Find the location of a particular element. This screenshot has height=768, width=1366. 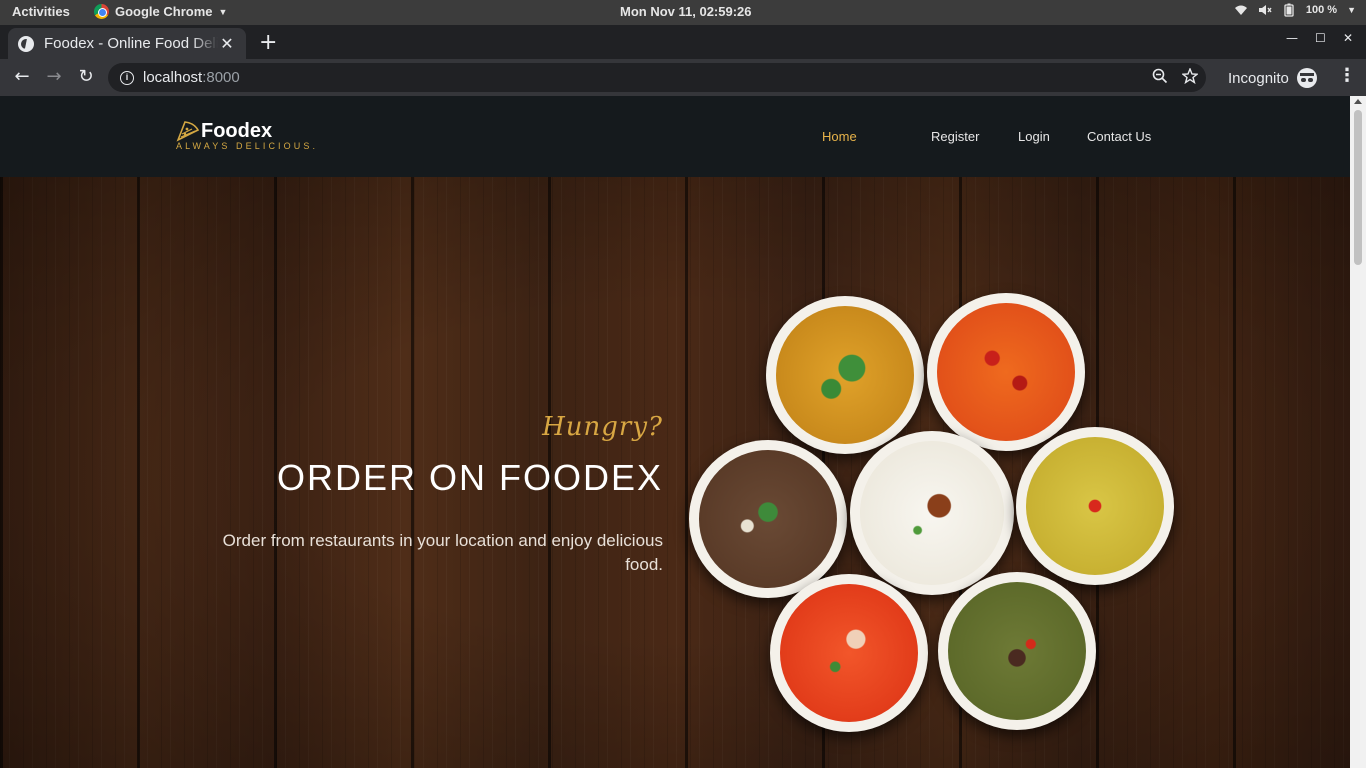

activities-button: Activities is located at coordinates (41, 11).